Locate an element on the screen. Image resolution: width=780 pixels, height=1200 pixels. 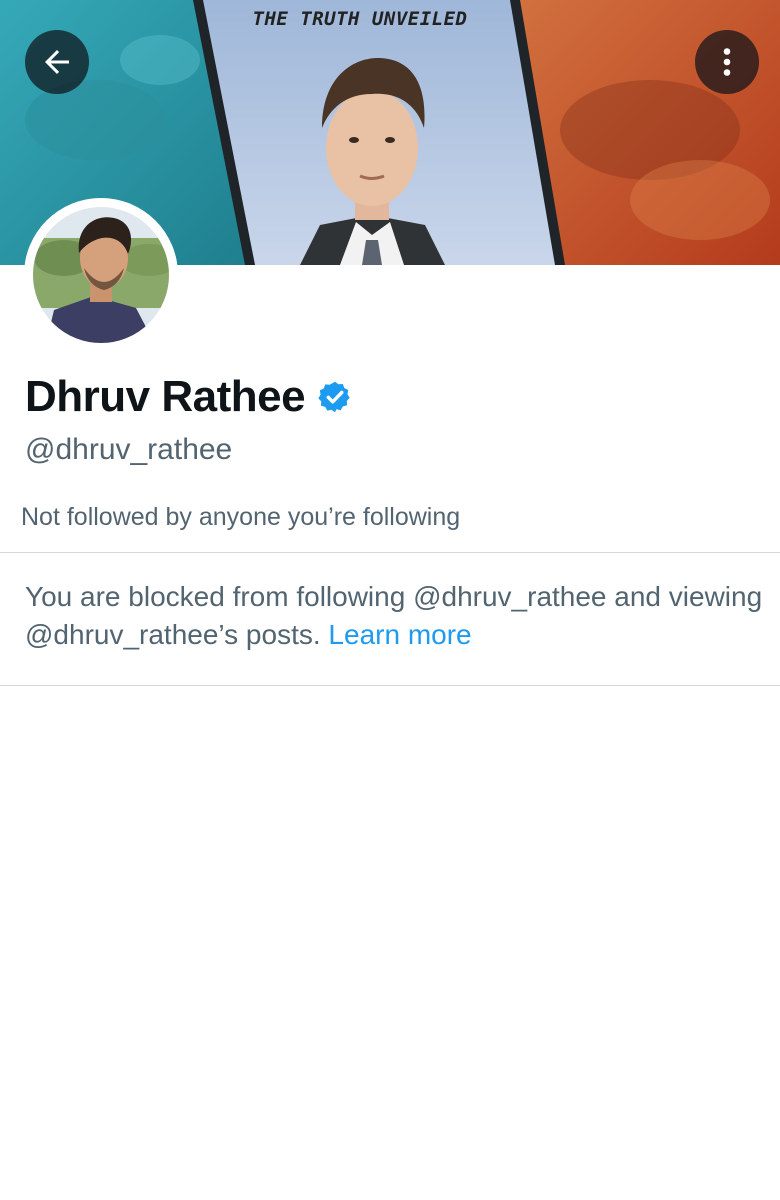
back-button is located at coordinates (57, 62).